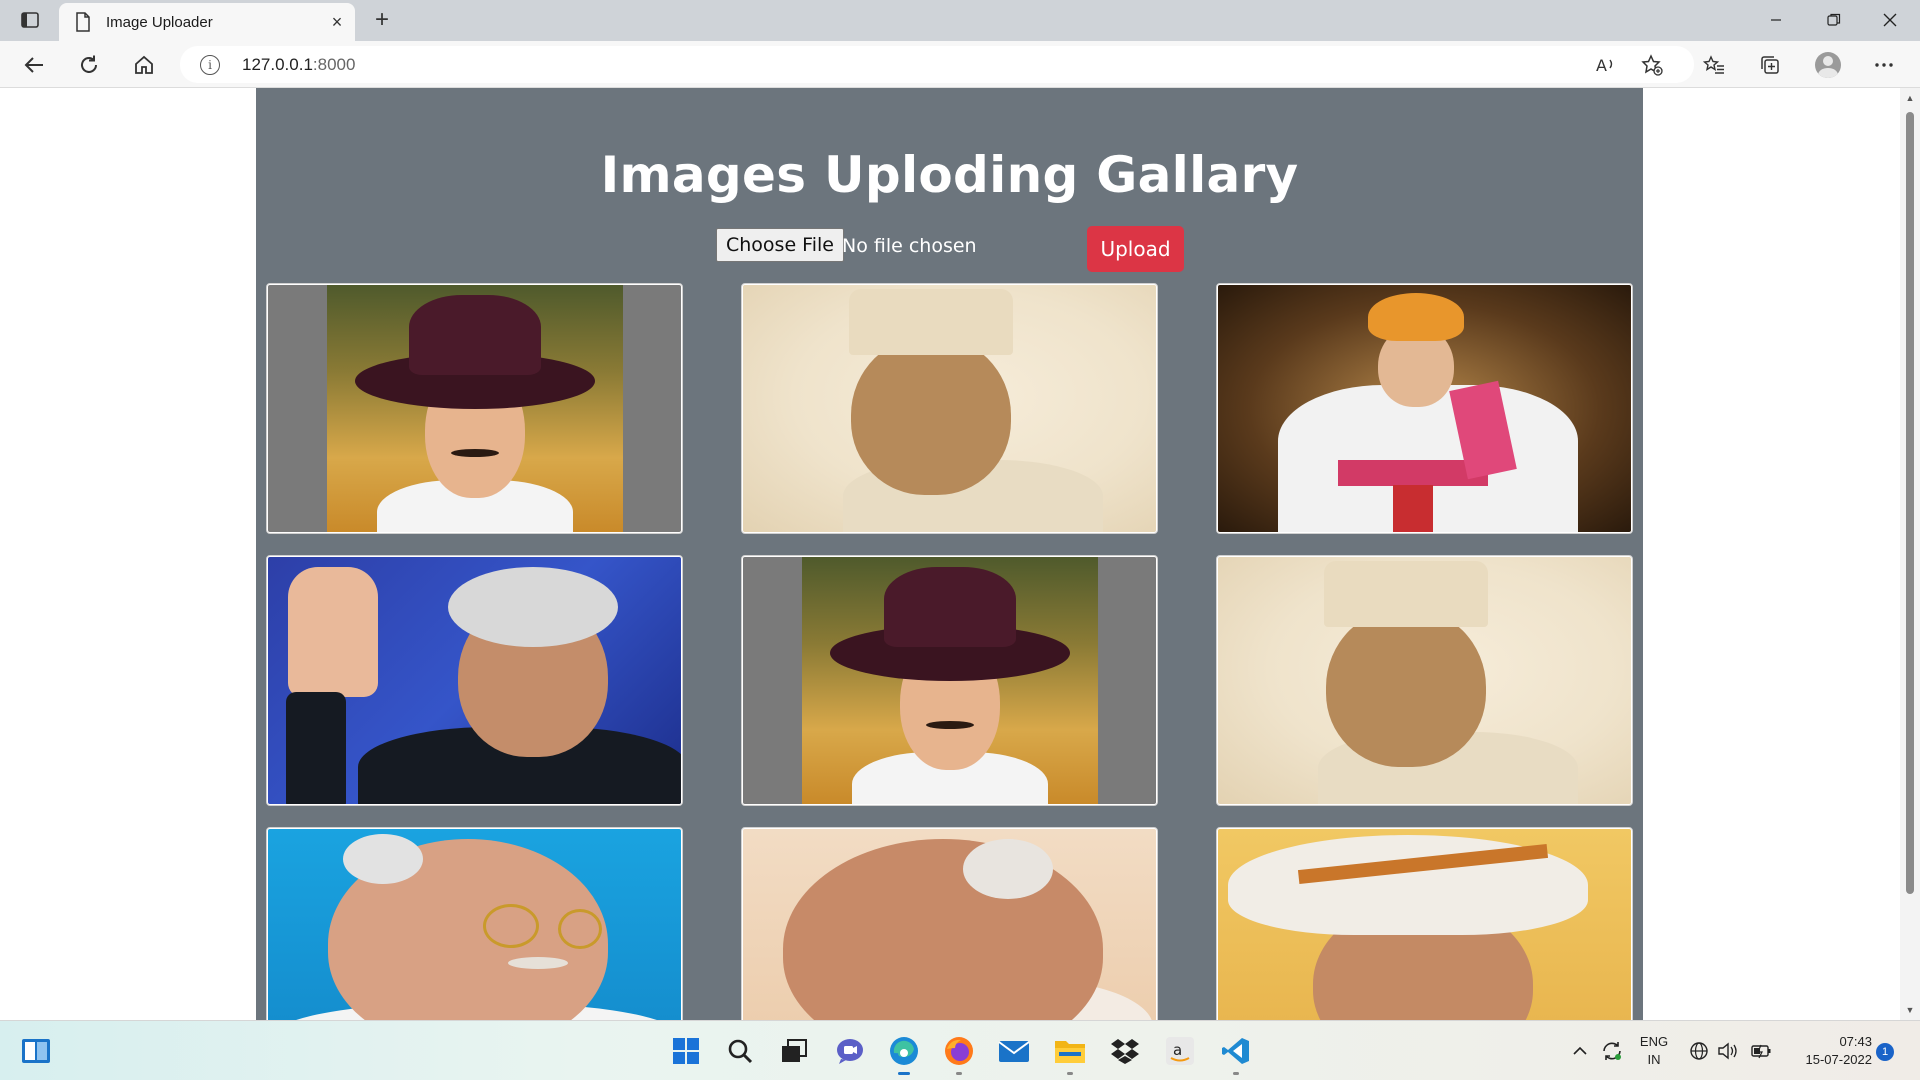  What do you see at coordinates (1885, 1052) in the screenshot?
I see `notification-badge: 1` at bounding box center [1885, 1052].